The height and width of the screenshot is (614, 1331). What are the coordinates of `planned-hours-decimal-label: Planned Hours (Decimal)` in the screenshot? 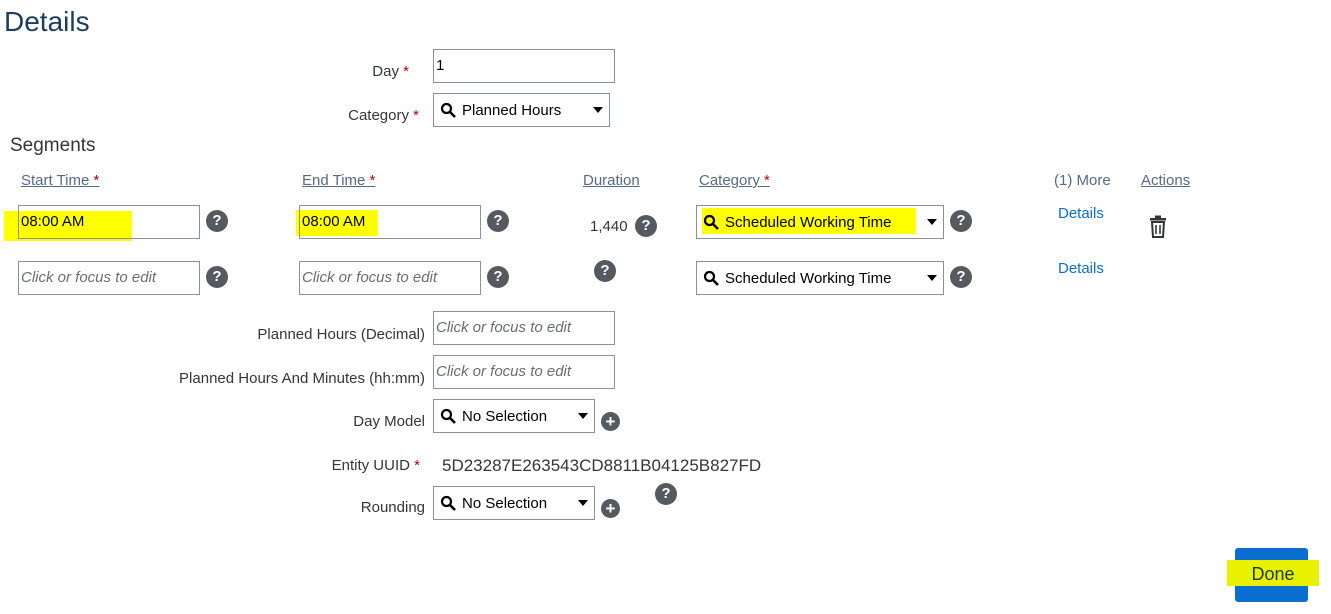 It's located at (341, 334).